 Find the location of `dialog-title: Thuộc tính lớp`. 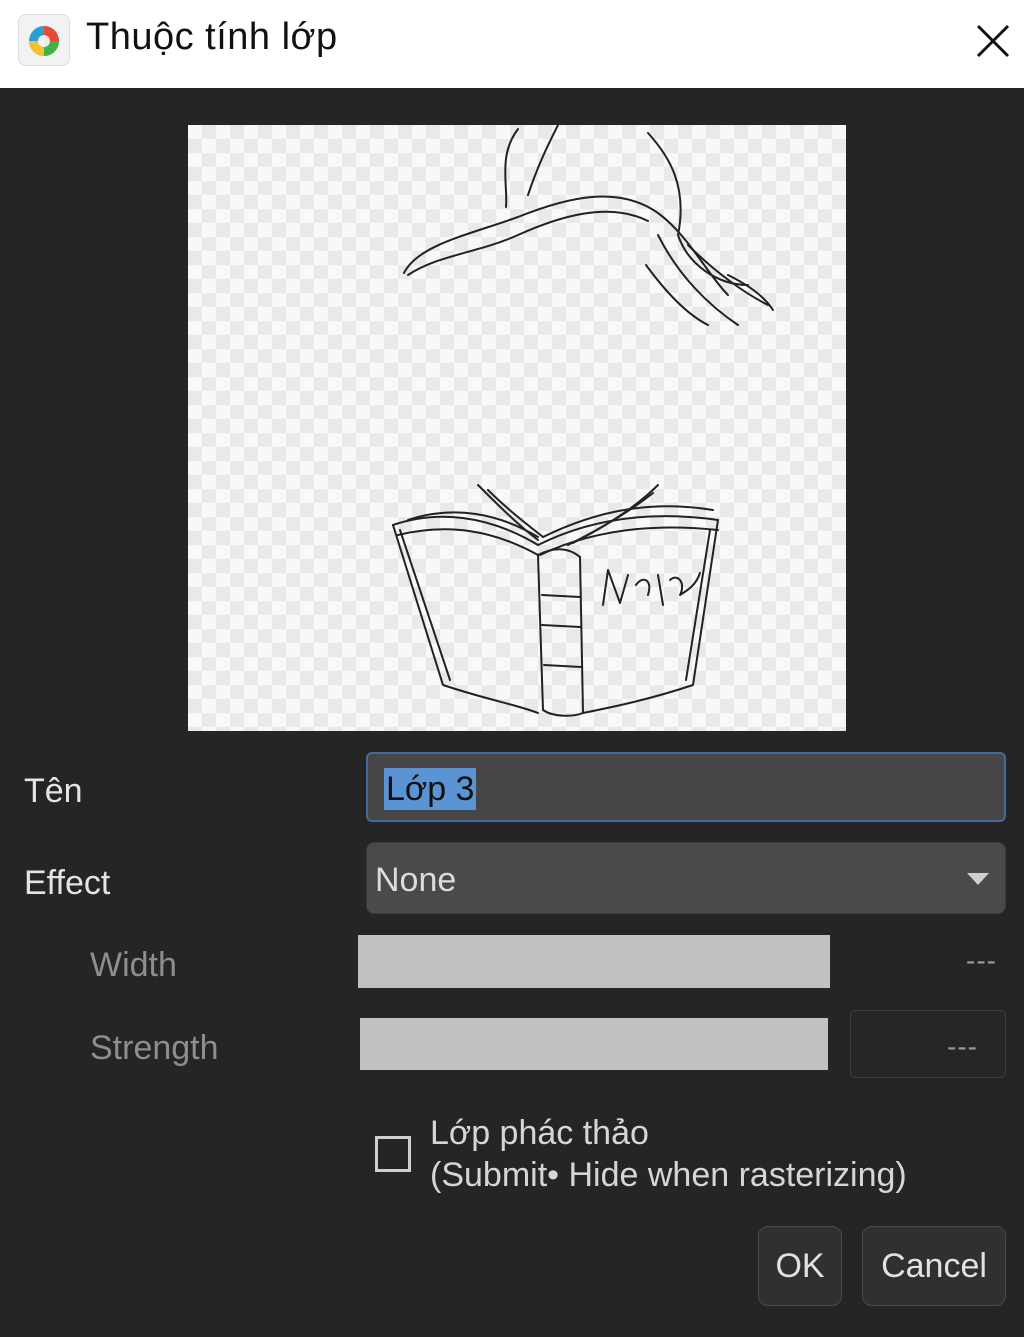

dialog-title: Thuộc tính lớp is located at coordinates (212, 37).